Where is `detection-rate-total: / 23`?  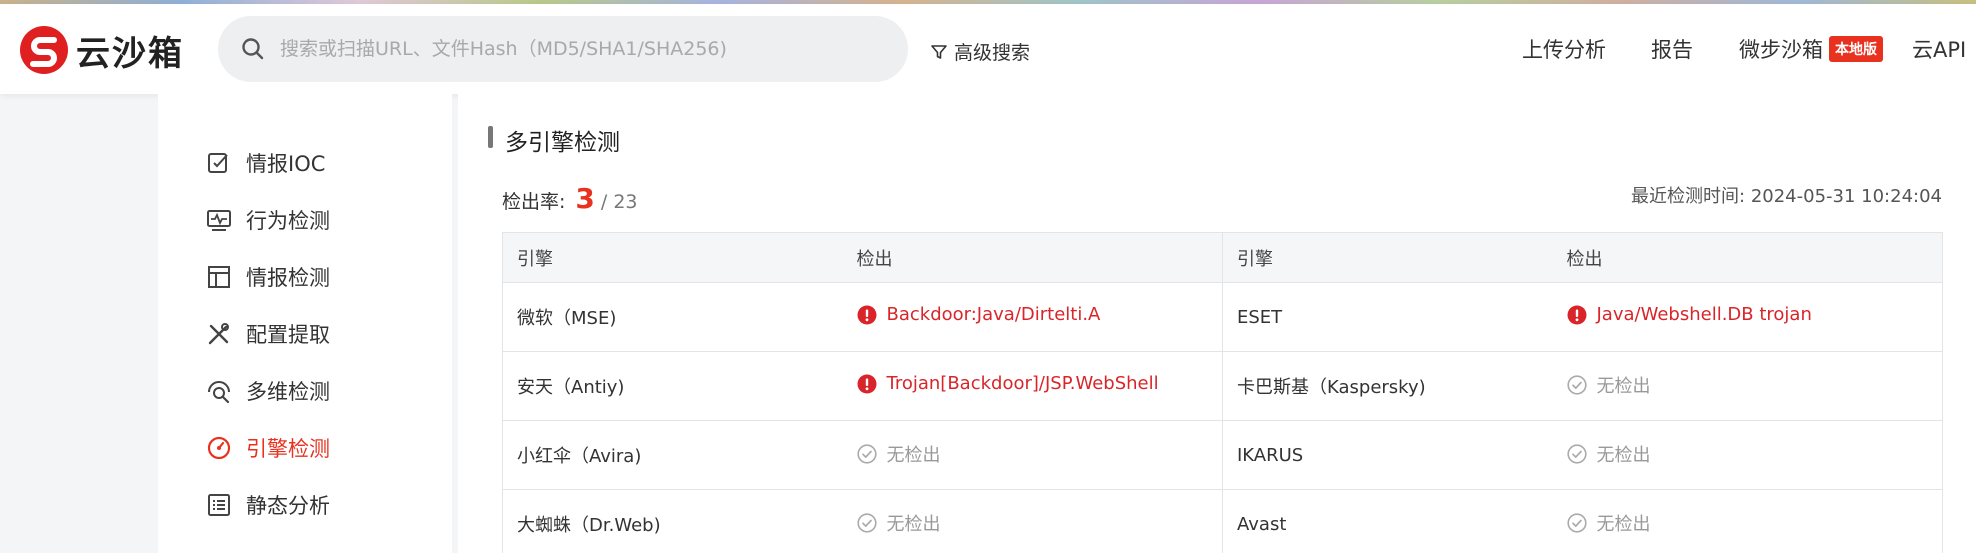 detection-rate-total: / 23 is located at coordinates (619, 202).